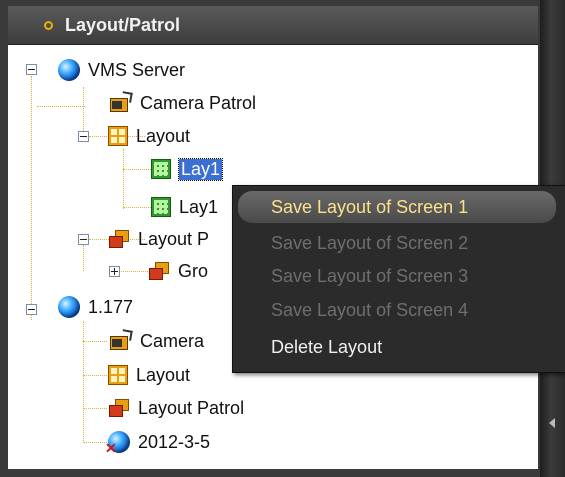 The image size is (565, 477). I want to click on node-label: Camera Patrol, so click(198, 102).